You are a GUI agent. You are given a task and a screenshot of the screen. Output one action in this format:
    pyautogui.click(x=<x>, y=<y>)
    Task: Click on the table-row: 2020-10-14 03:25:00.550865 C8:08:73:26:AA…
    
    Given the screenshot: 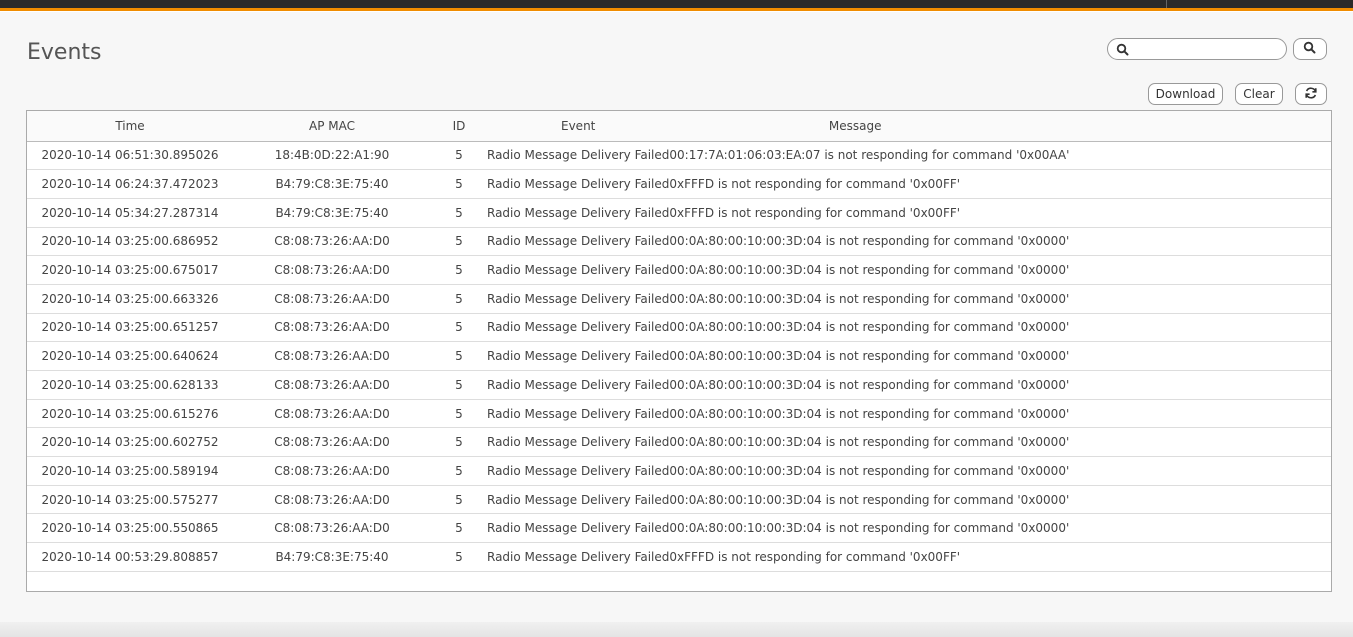 What is the action you would take?
    pyautogui.click(x=679, y=528)
    